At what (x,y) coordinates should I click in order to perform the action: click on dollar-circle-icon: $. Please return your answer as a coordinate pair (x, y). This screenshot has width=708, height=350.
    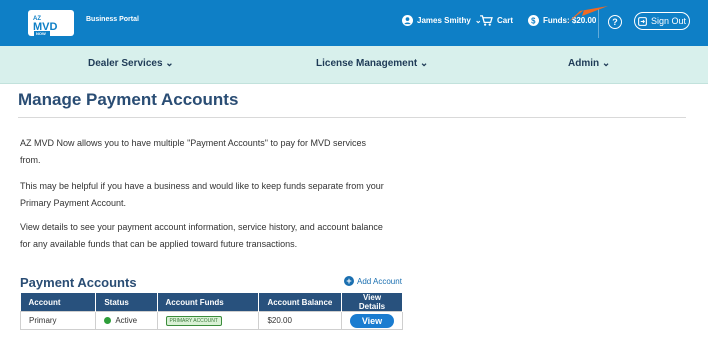
    Looking at the image, I should click on (533, 20).